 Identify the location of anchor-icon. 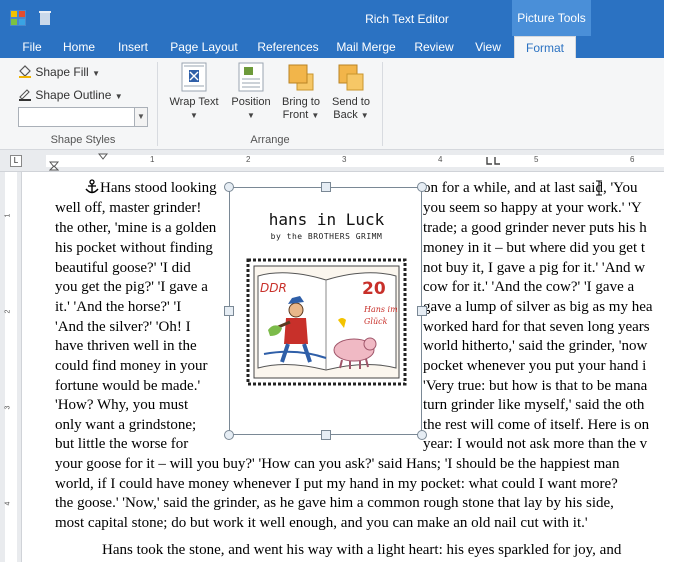
(92, 187).